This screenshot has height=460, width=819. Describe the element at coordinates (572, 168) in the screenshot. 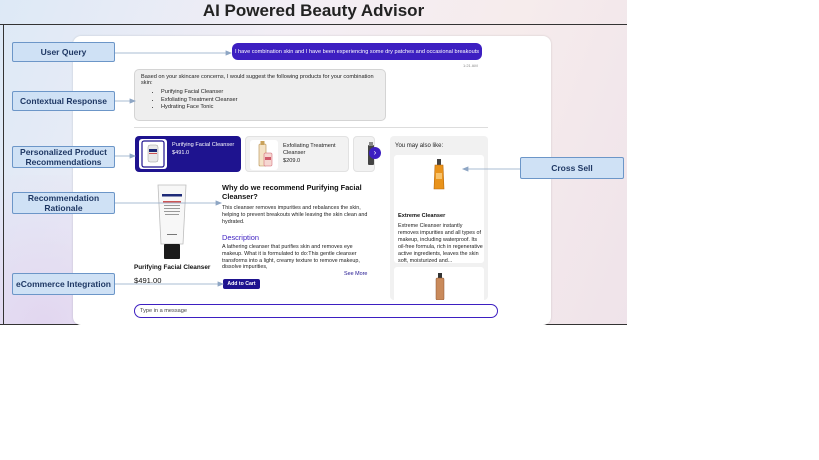

I see `callout-cross-sell: Cross Sell` at that location.